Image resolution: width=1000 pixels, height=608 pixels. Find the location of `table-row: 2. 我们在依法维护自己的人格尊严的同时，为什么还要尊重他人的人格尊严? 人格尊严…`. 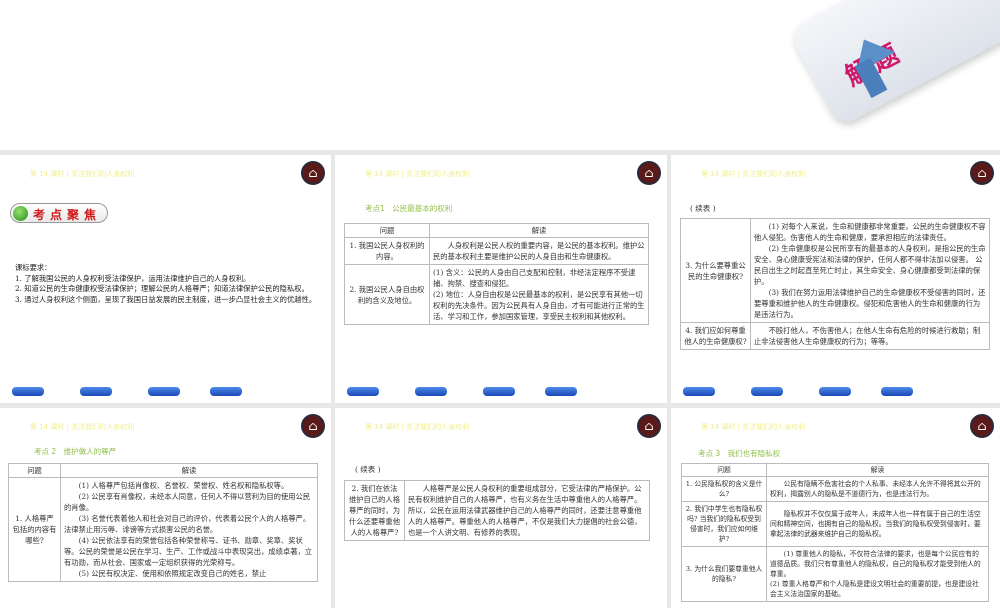

table-row: 2. 我们在依法维护自己的人格尊严的同时，为什么还要尊重他人的人格尊严? 人格尊严… is located at coordinates (497, 510).